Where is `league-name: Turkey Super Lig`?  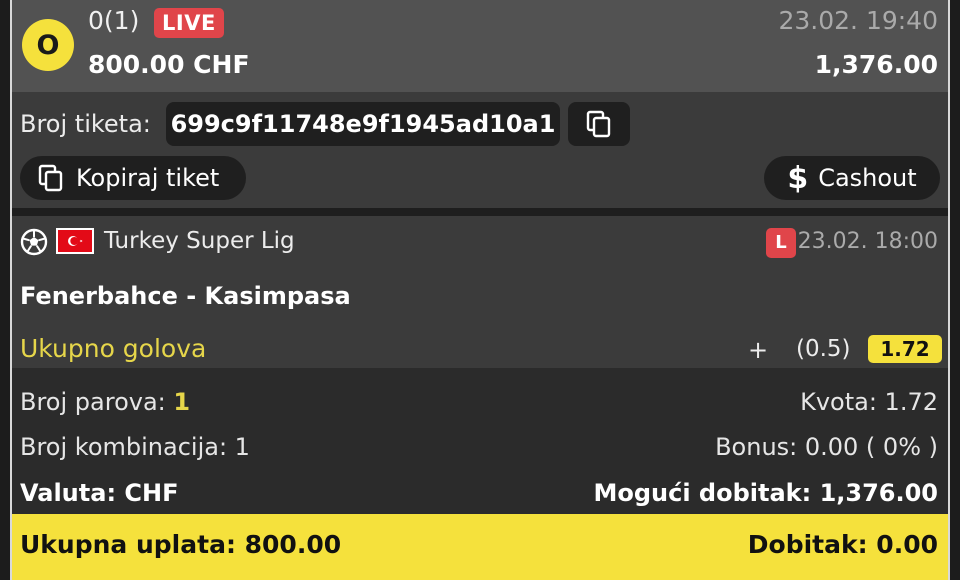
league-name: Turkey Super Lig is located at coordinates (199, 241).